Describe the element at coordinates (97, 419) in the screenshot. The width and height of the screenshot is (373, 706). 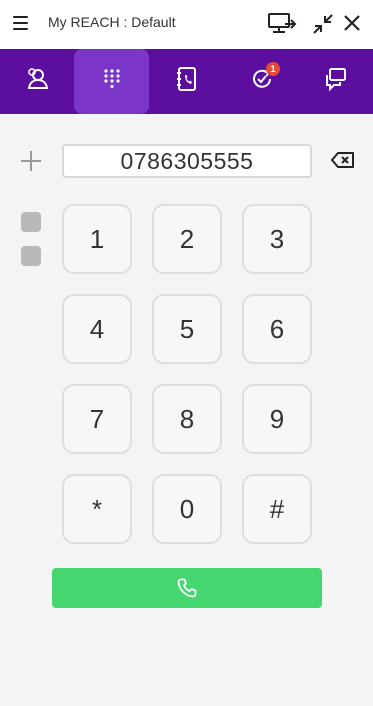
I see `key-7: 7` at that location.